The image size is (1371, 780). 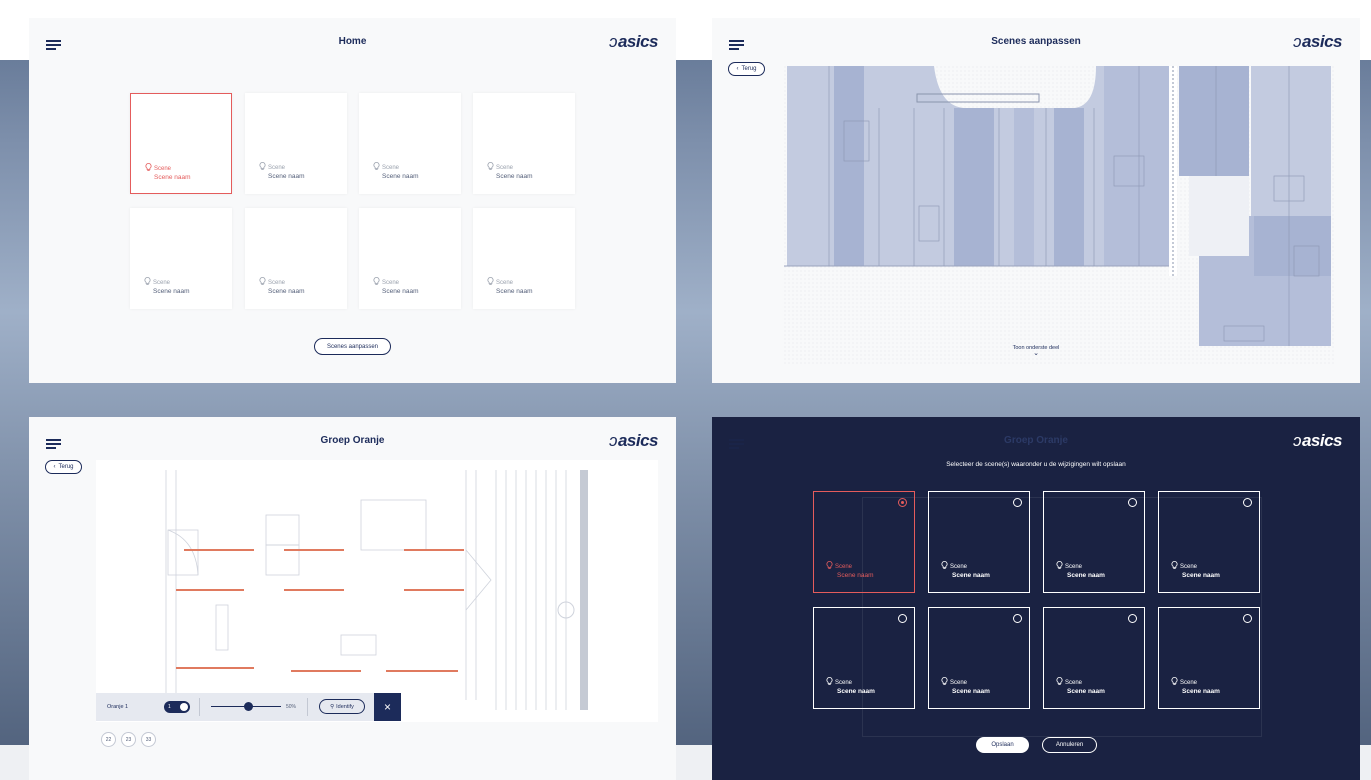 I want to click on save-button: Opslaan, so click(x=1002, y=745).